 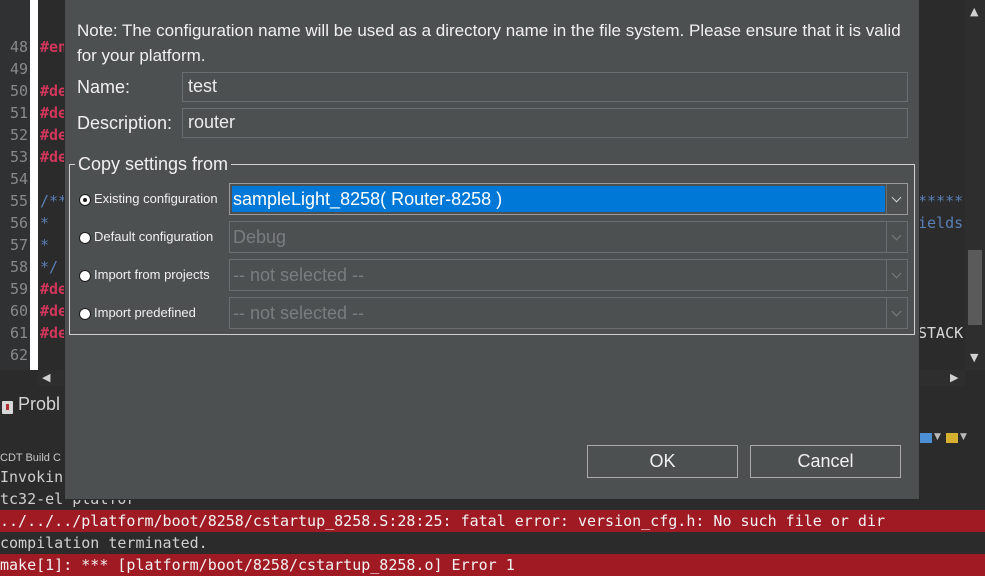 I want to click on name-field: test, so click(x=545, y=87).